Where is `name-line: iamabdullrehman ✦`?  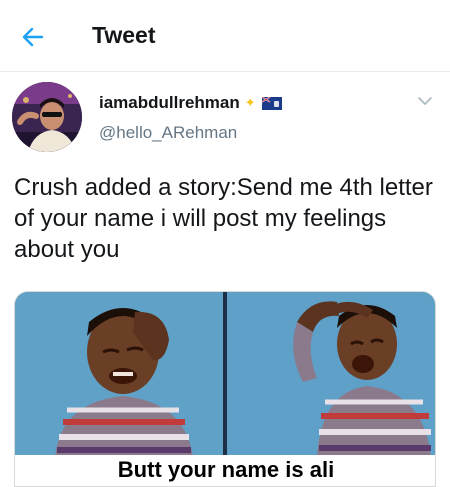
name-line: iamabdullrehman ✦ is located at coordinates (190, 103).